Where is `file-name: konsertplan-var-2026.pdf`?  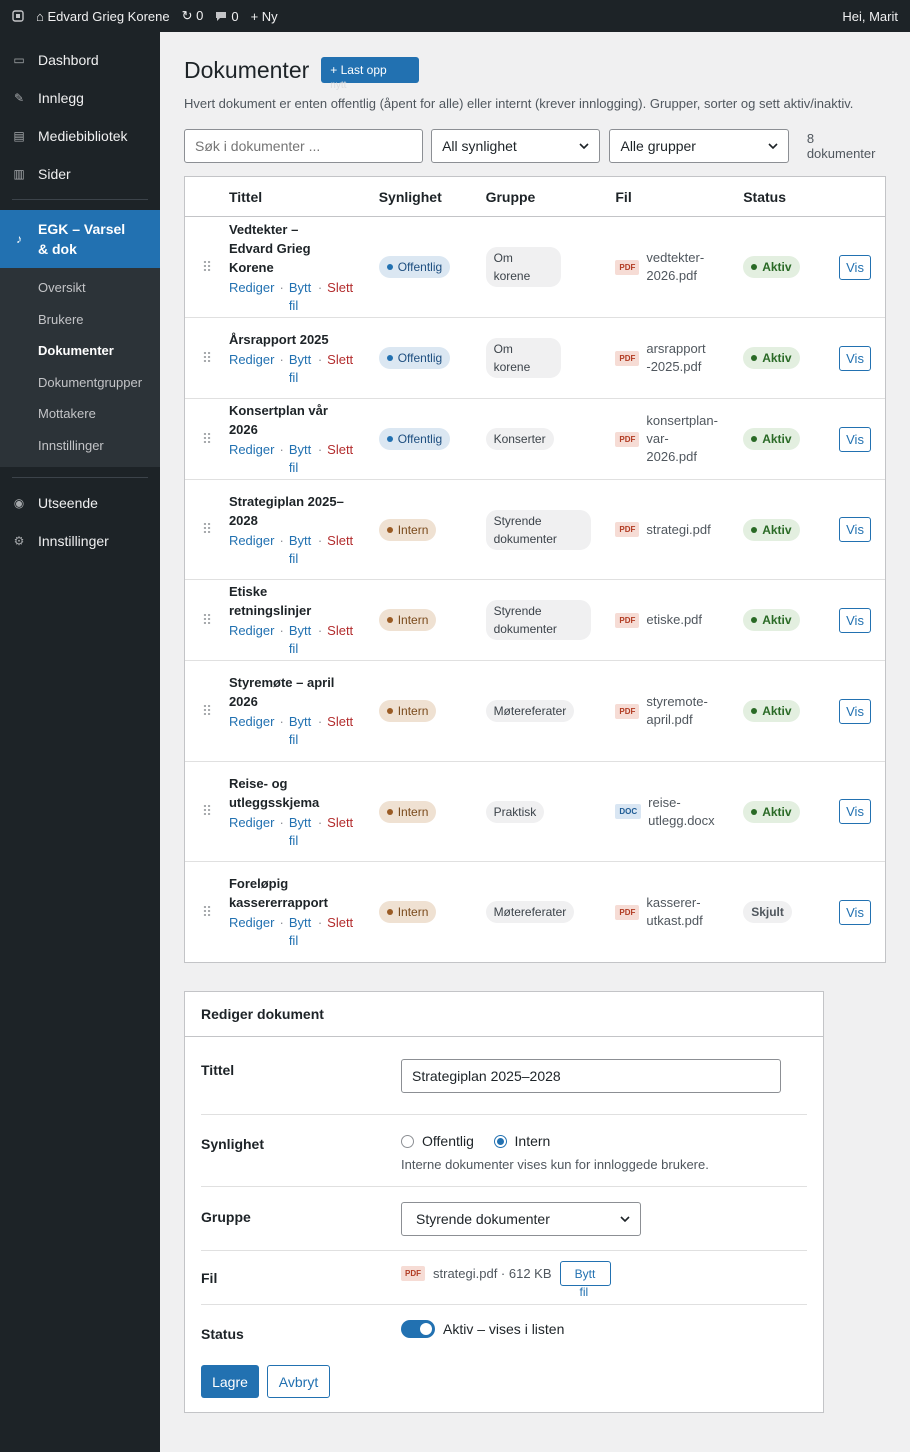 file-name: konsertplan-var-2026.pdf is located at coordinates (682, 438).